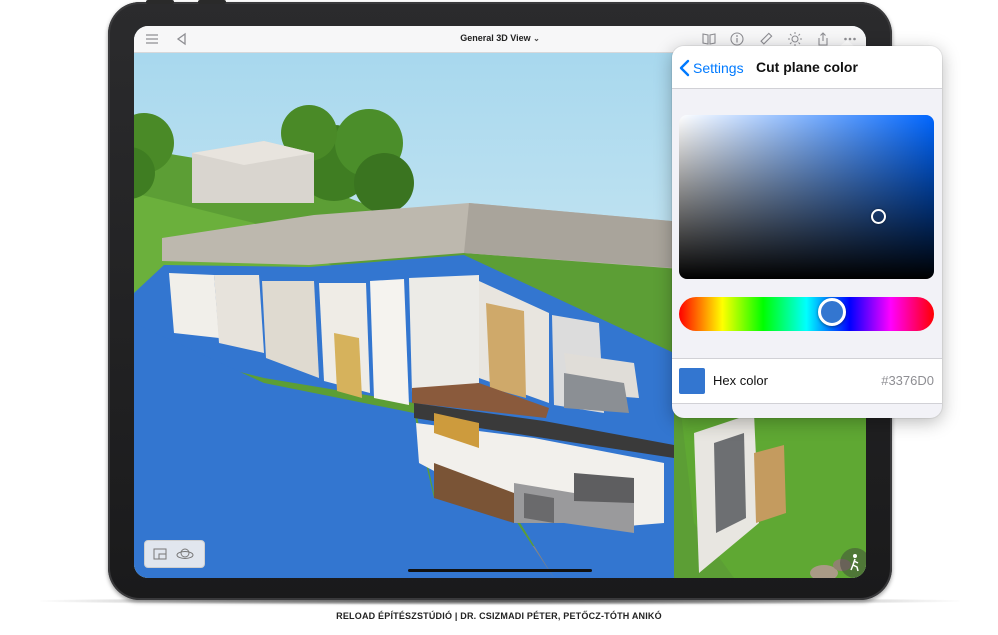 This screenshot has width=998, height=635. What do you see at coordinates (718, 68) in the screenshot?
I see `back-button-label: Settings` at bounding box center [718, 68].